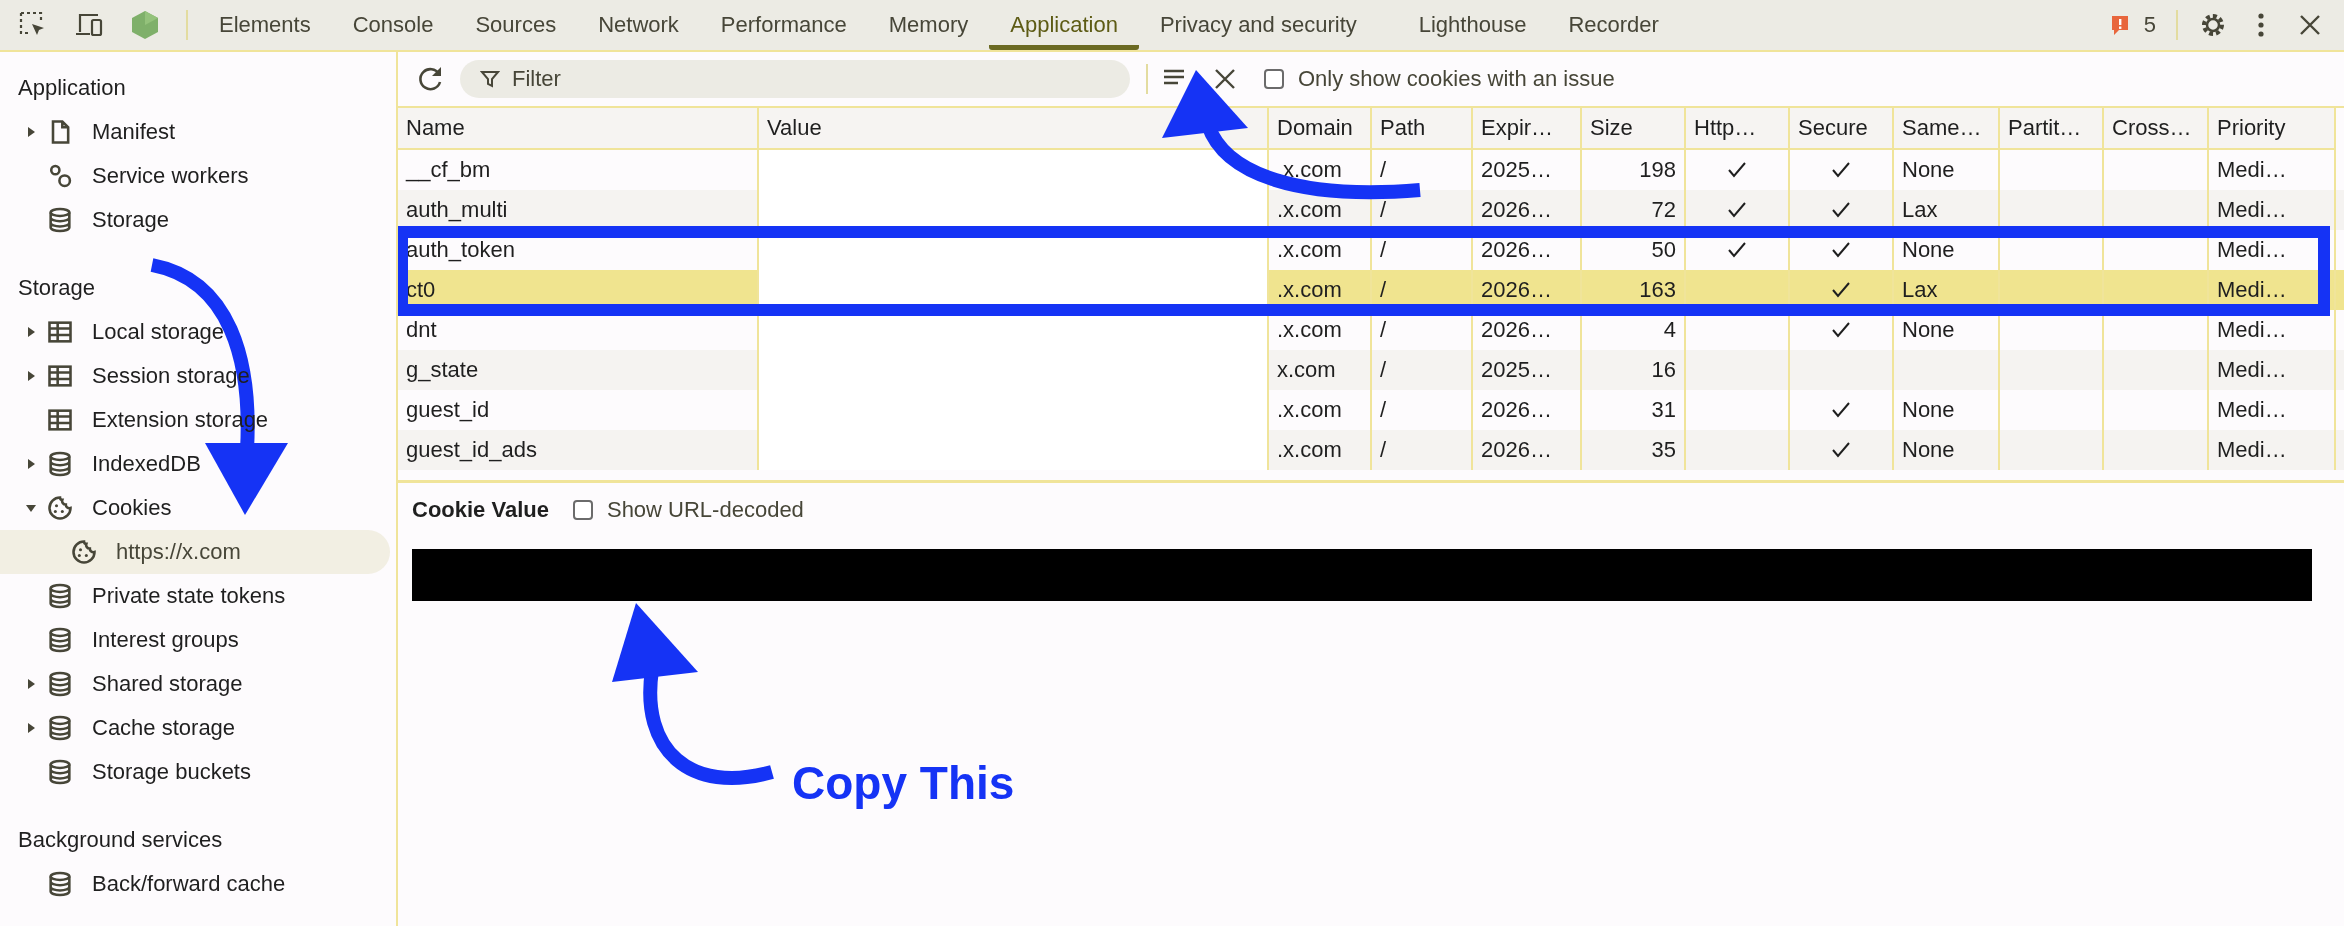 This screenshot has width=2344, height=926. What do you see at coordinates (1320, 129) in the screenshot?
I see `column-header: Domain` at bounding box center [1320, 129].